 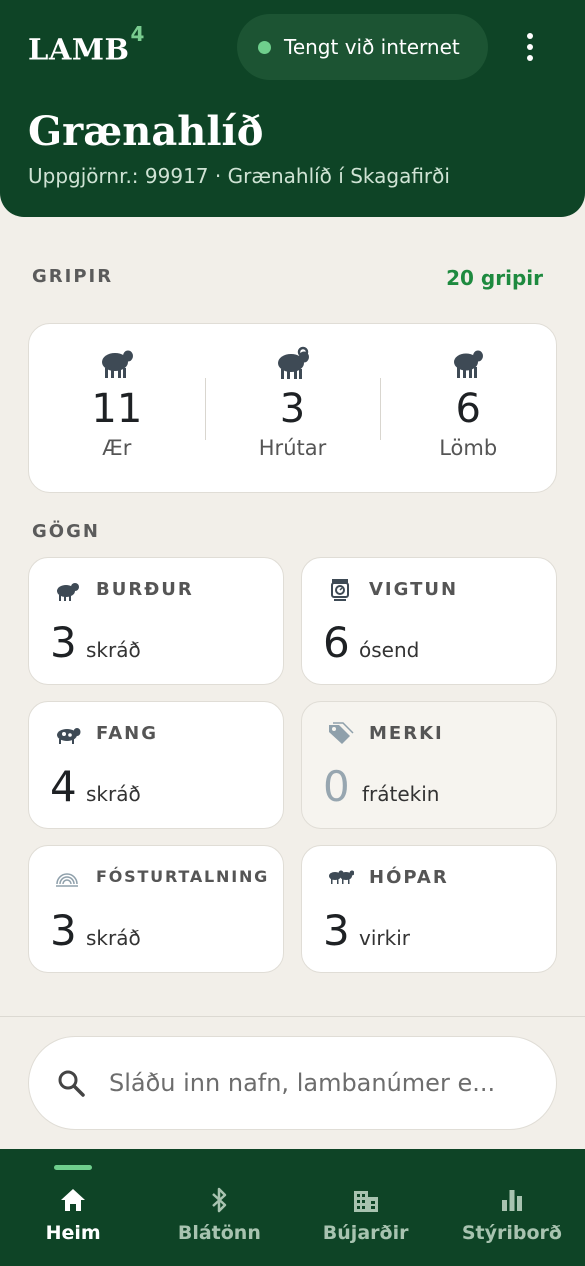 What do you see at coordinates (156, 765) in the screenshot?
I see `tile-fang: FANG 4 skráð` at bounding box center [156, 765].